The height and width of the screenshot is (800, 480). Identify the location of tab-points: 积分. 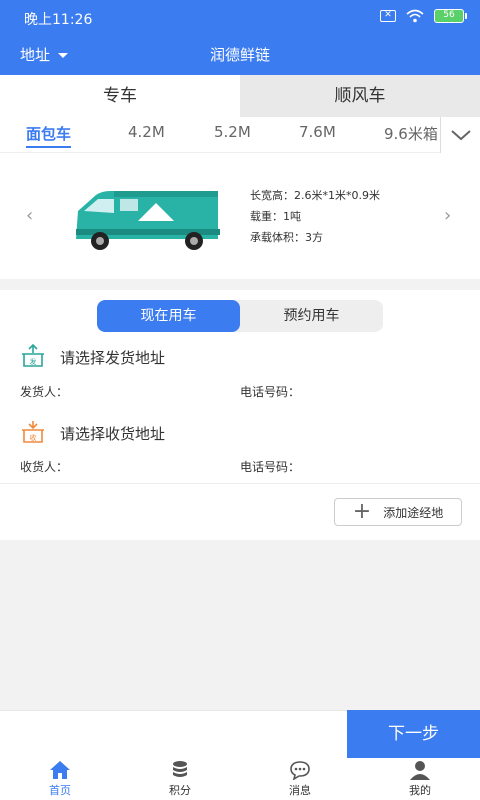
(180, 780).